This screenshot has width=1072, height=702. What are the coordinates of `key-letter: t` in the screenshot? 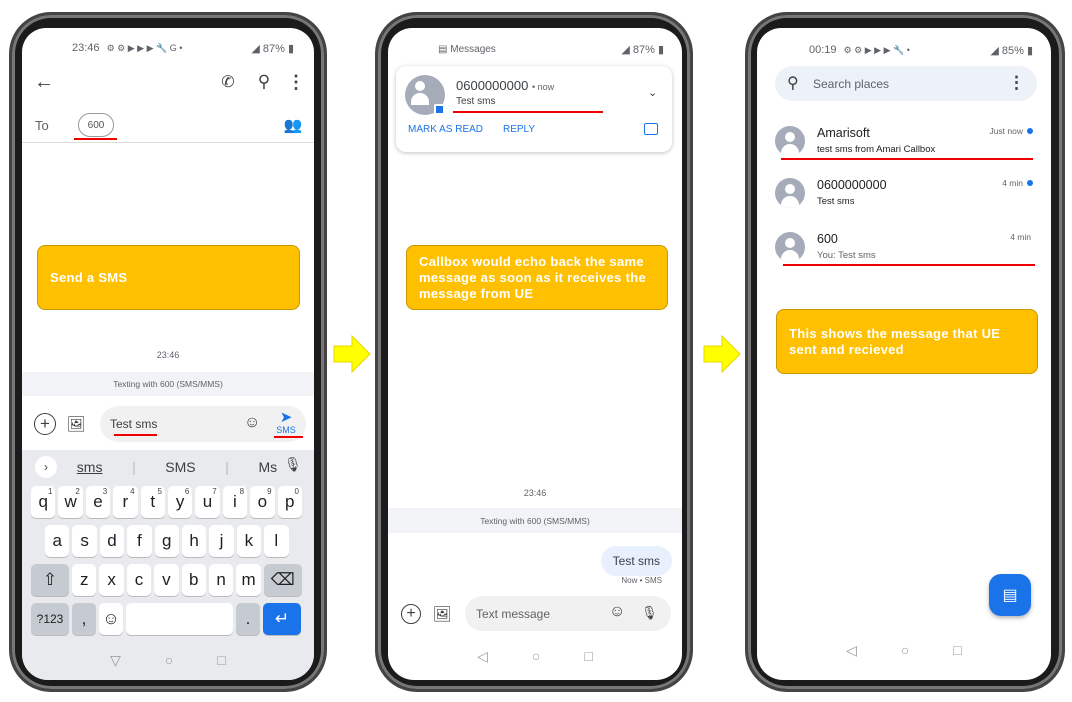 It's located at (153, 501).